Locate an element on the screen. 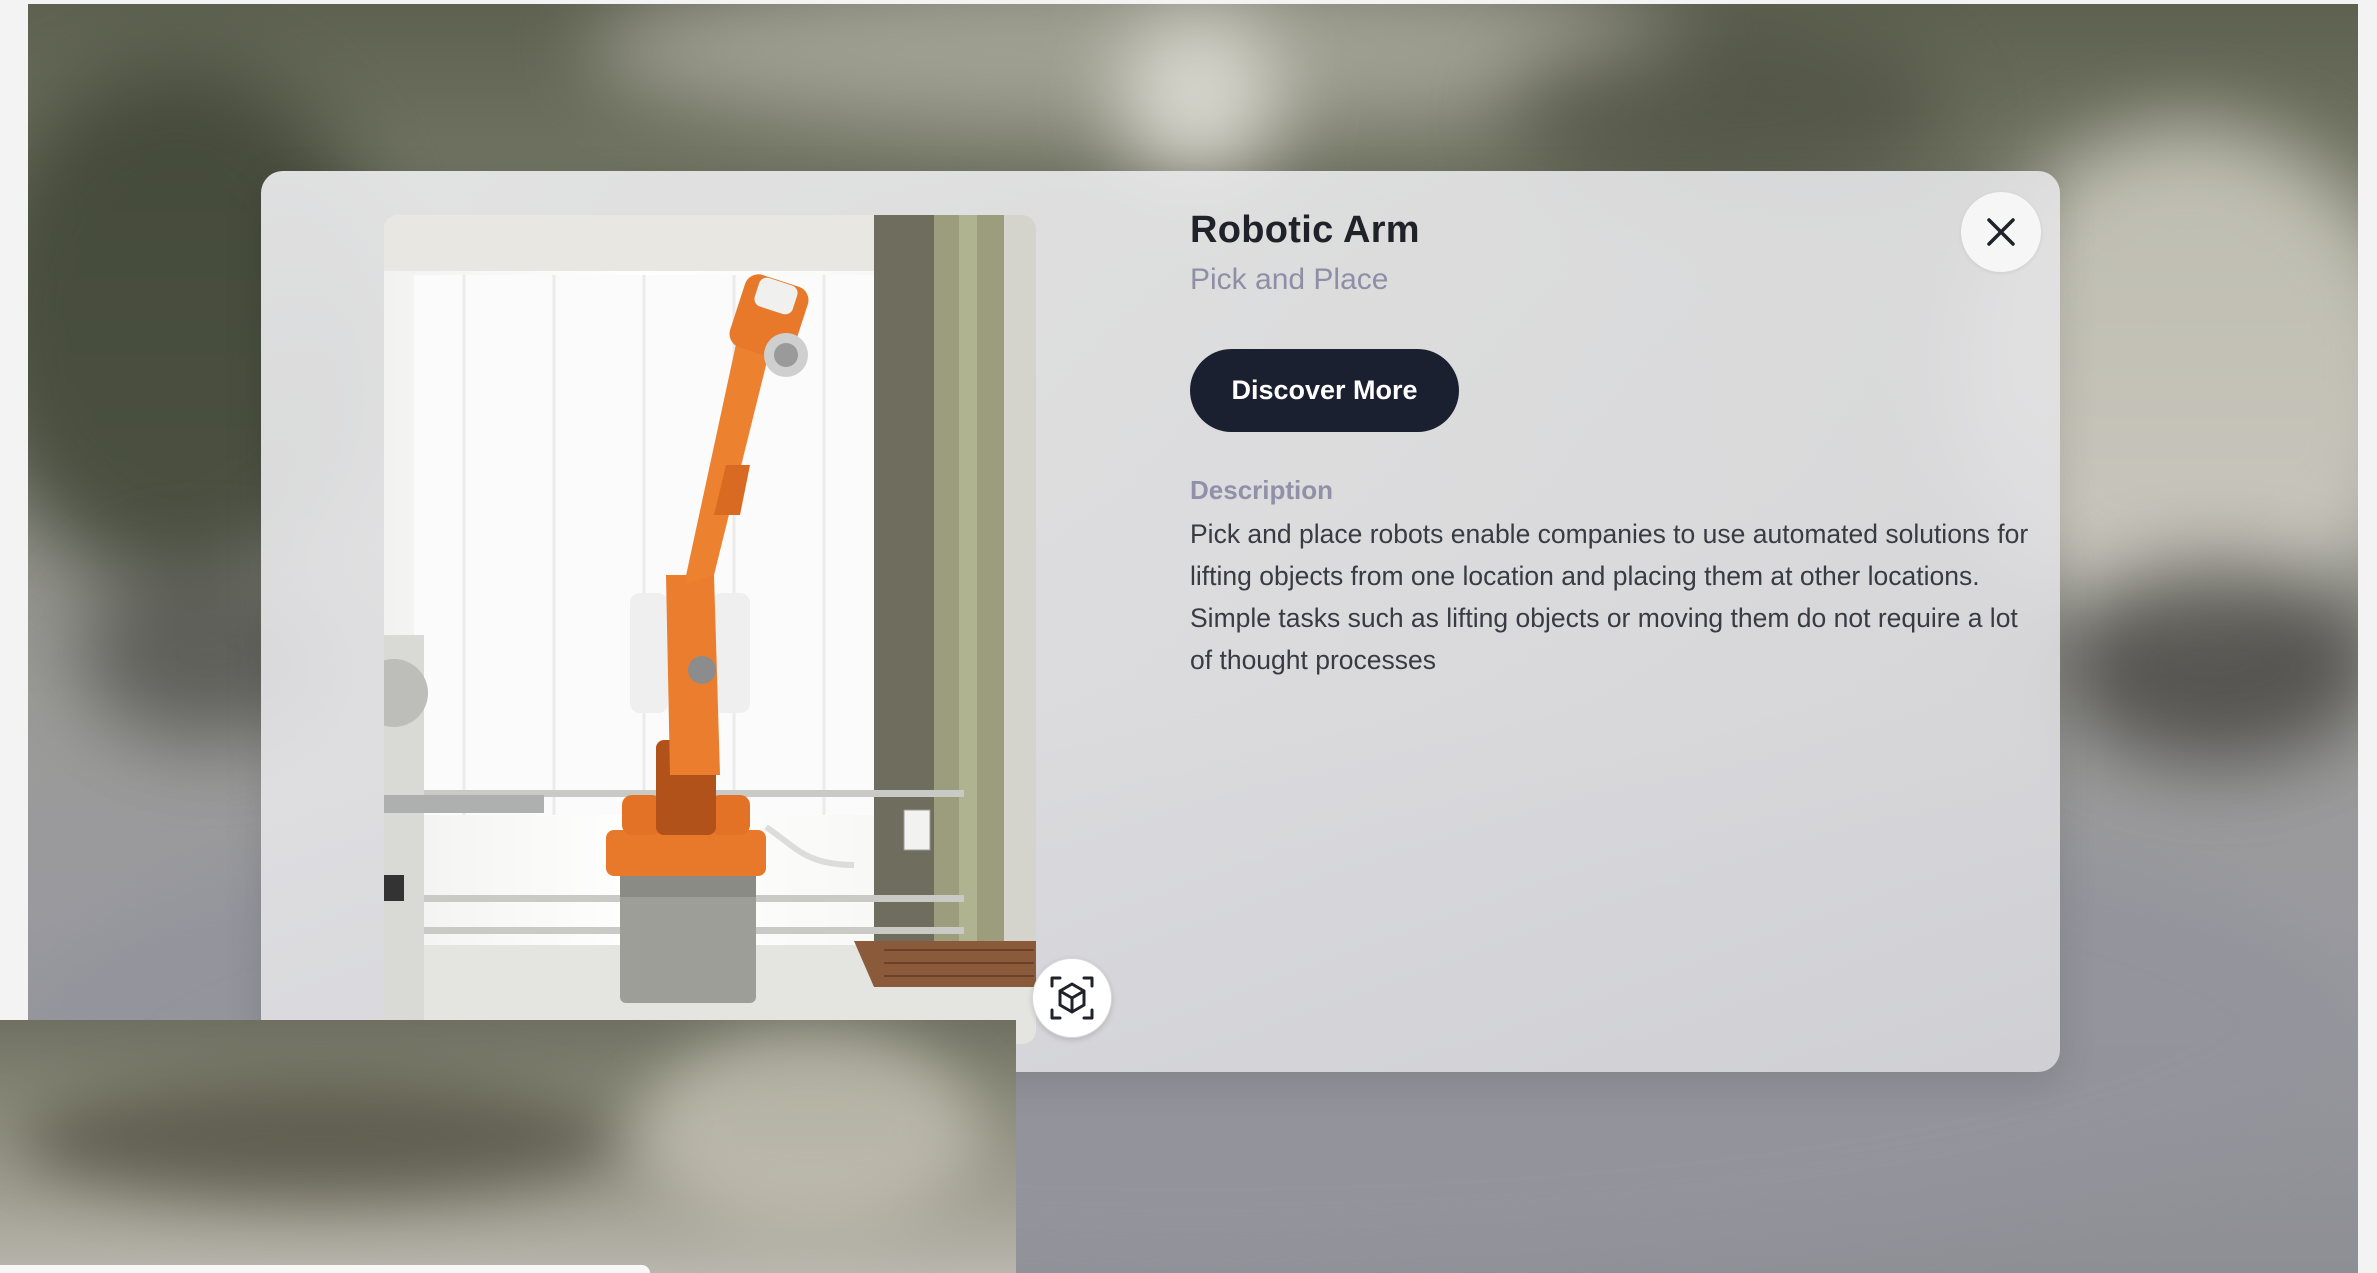  description-label: Description is located at coordinates (1262, 490).